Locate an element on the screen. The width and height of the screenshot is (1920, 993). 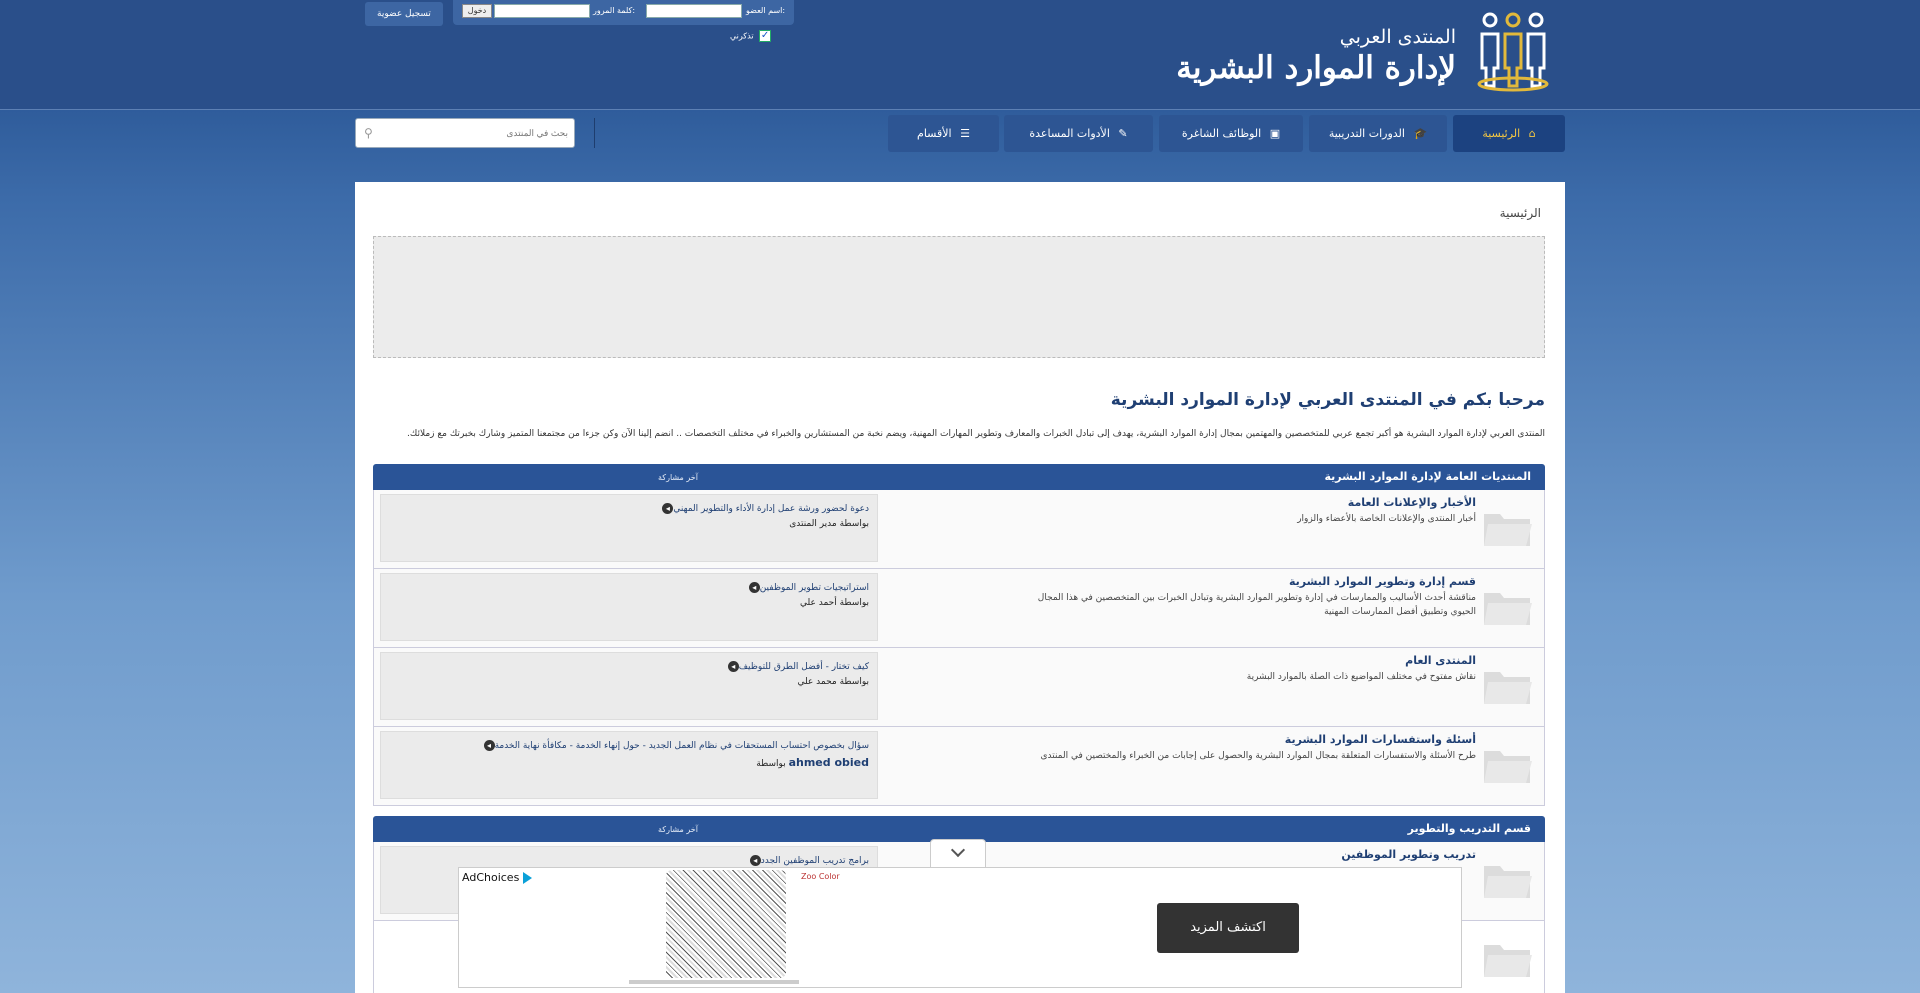
ad-placeholder is located at coordinates (959, 297).